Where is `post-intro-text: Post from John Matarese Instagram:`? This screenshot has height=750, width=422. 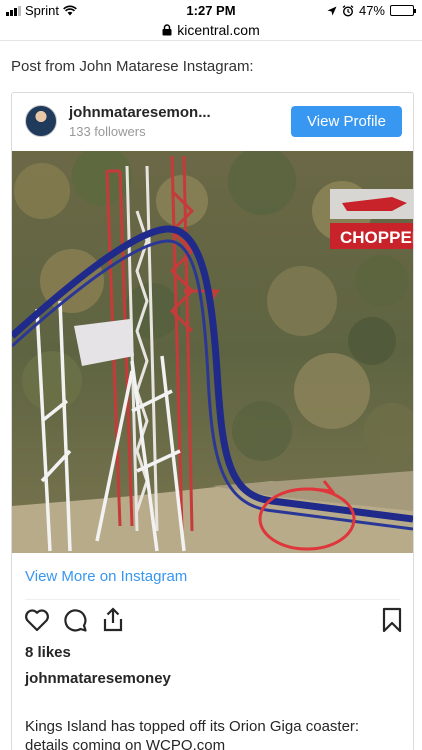 post-intro-text: Post from John Matarese Instagram: is located at coordinates (132, 66).